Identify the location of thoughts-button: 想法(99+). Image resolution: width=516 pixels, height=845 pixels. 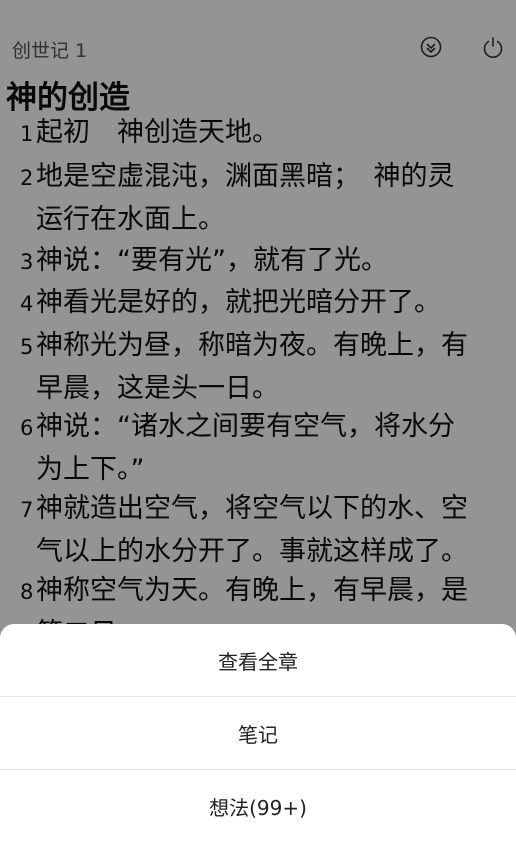
(258, 806).